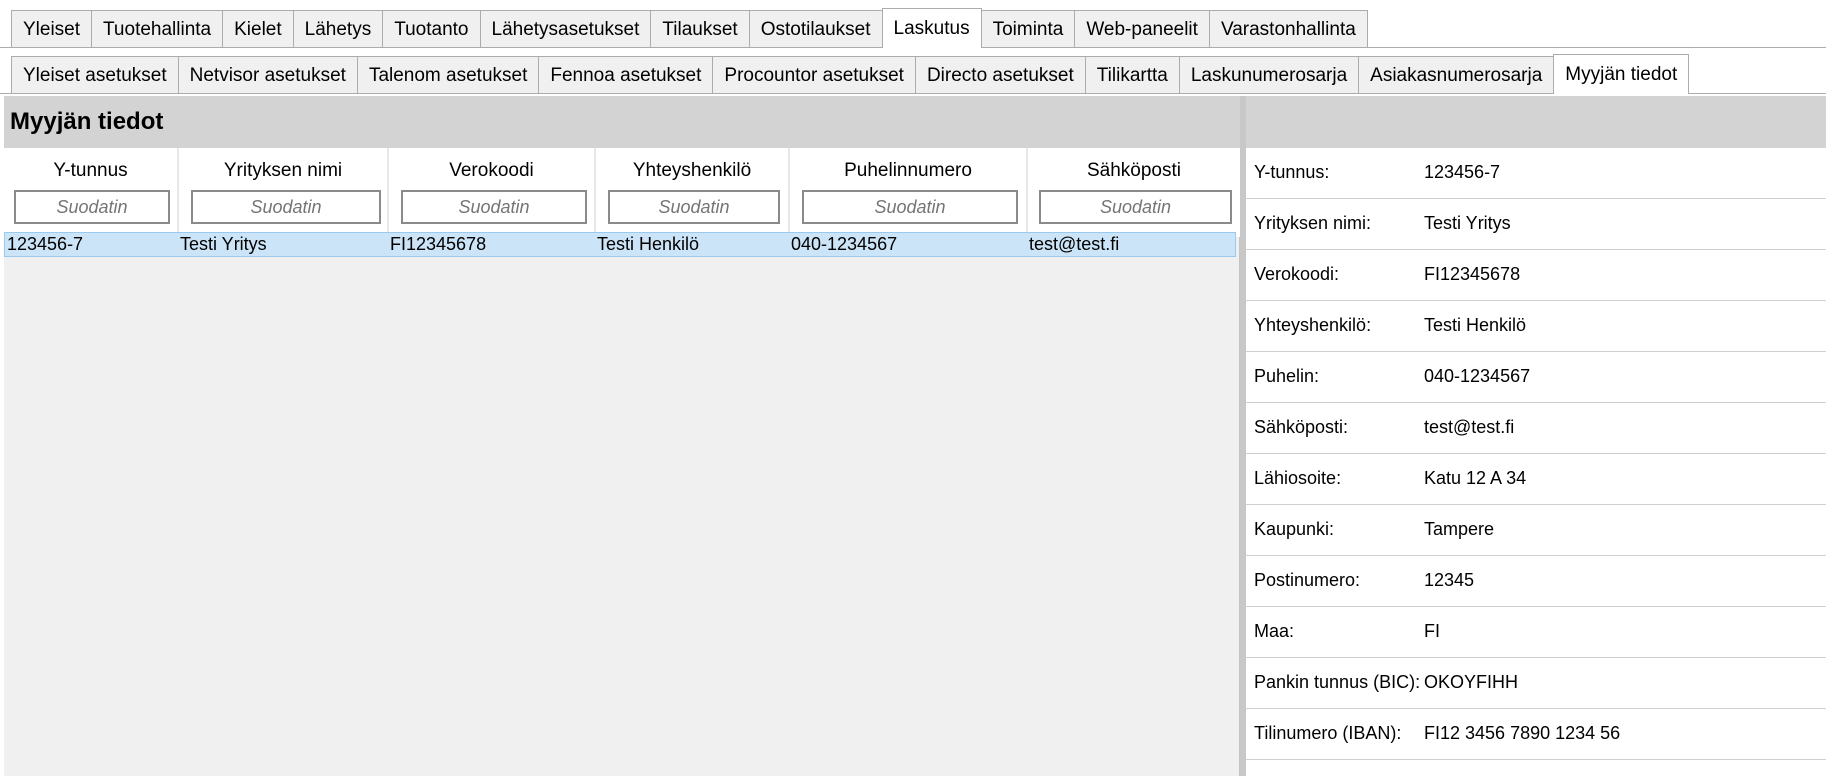  I want to click on detail-value: OKOYFIHH, so click(1471, 682).